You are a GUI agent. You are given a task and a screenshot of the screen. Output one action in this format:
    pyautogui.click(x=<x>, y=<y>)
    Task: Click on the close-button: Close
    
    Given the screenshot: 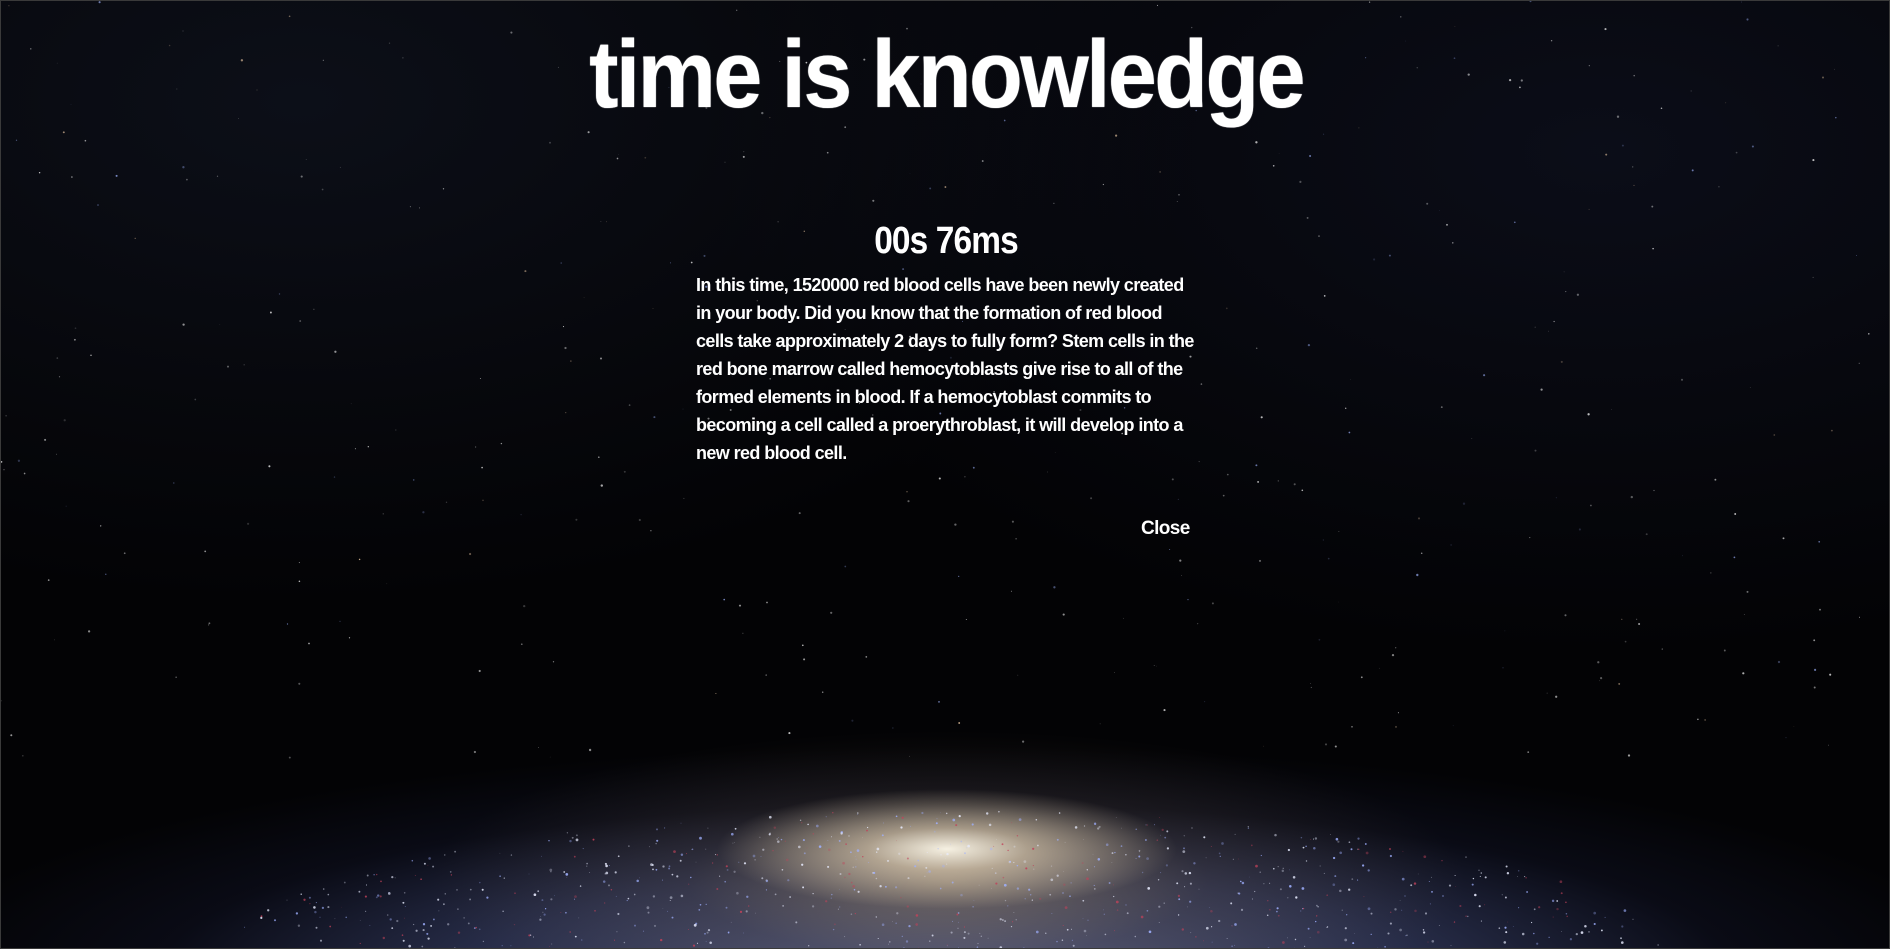 What is the action you would take?
    pyautogui.click(x=1165, y=529)
    